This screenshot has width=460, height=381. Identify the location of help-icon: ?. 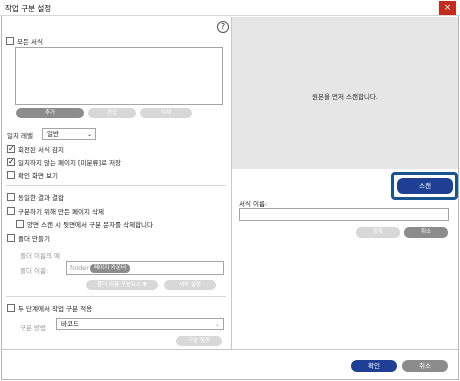
(223, 27).